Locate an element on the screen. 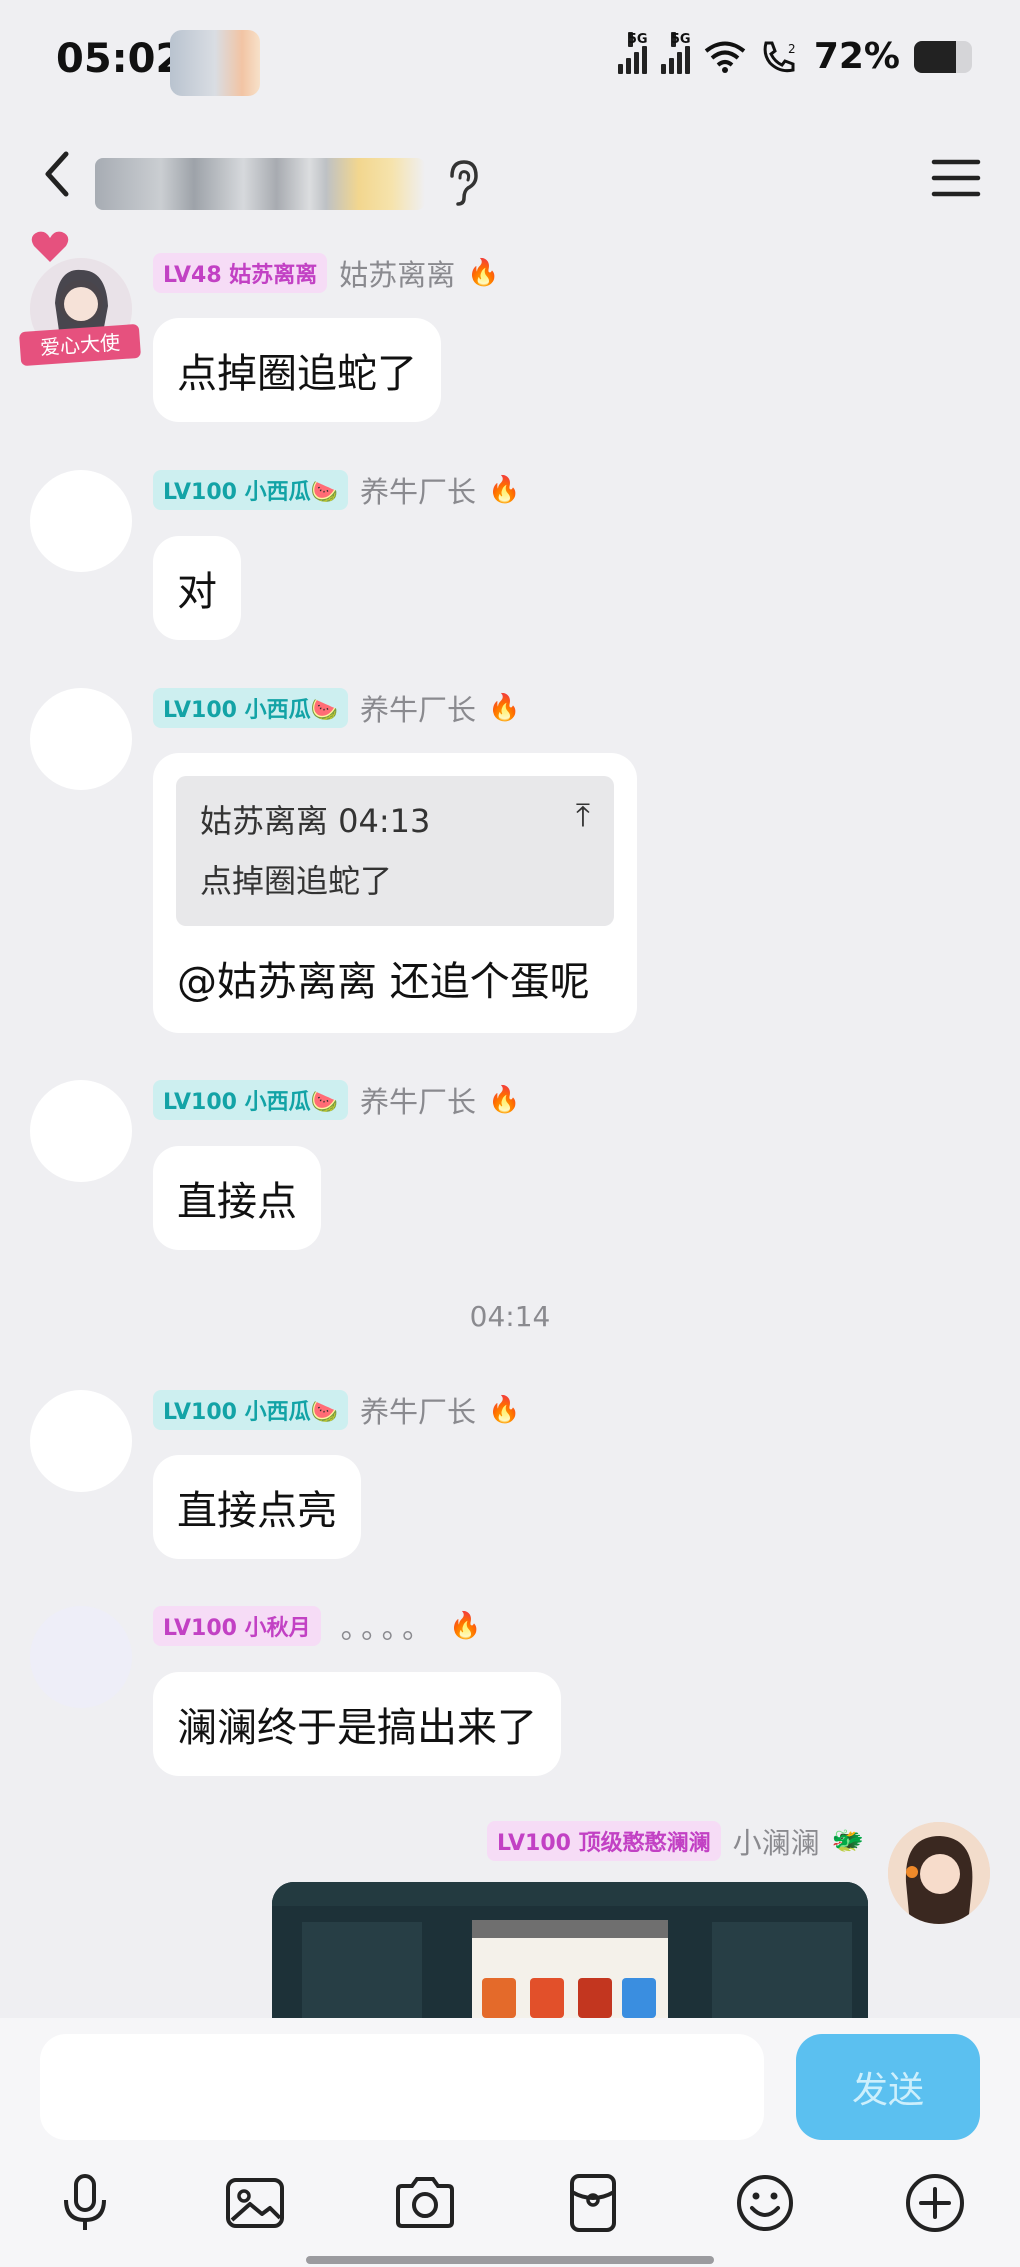  chevron-left-icon is located at coordinates (60, 174).